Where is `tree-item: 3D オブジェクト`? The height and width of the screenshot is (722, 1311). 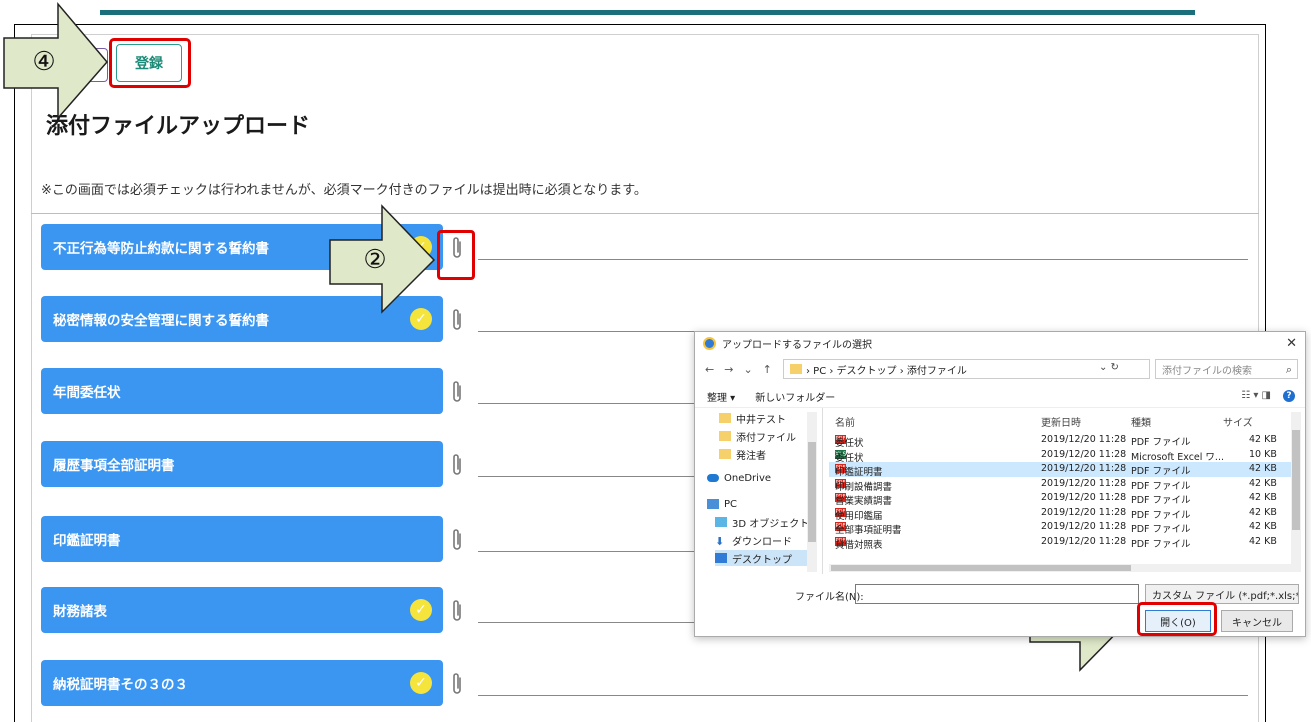 tree-item: 3D オブジェクト is located at coordinates (762, 522).